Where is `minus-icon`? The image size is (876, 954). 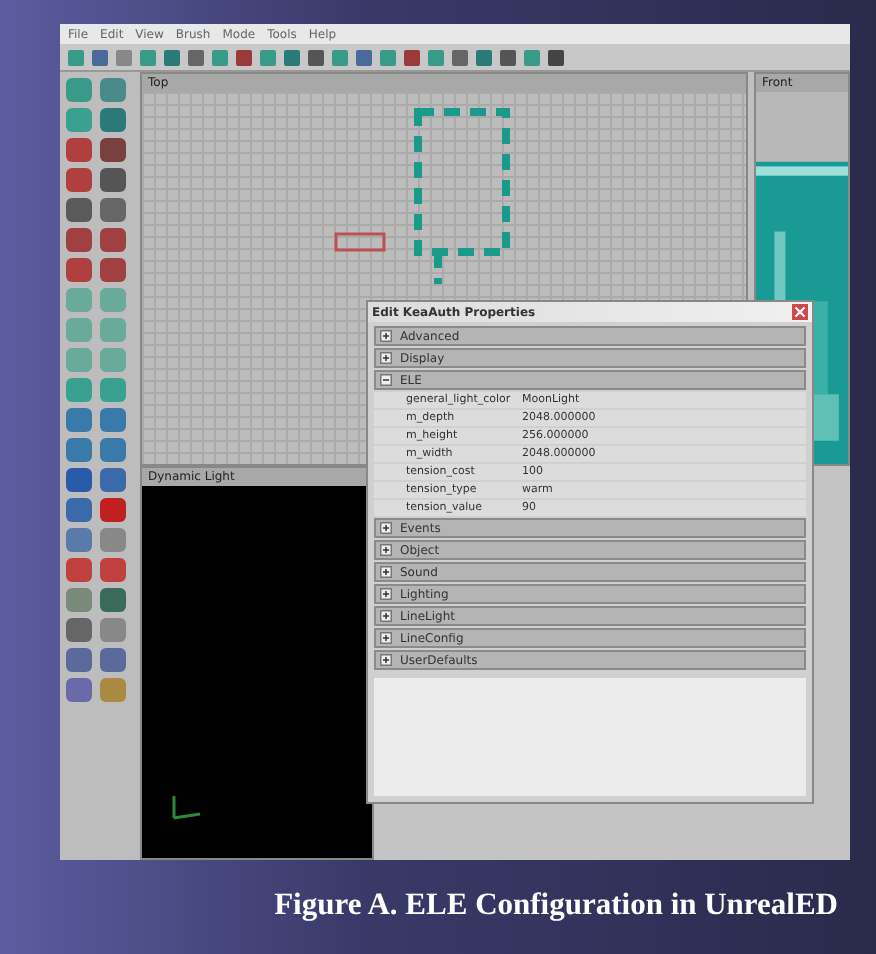
minus-icon is located at coordinates (386, 380).